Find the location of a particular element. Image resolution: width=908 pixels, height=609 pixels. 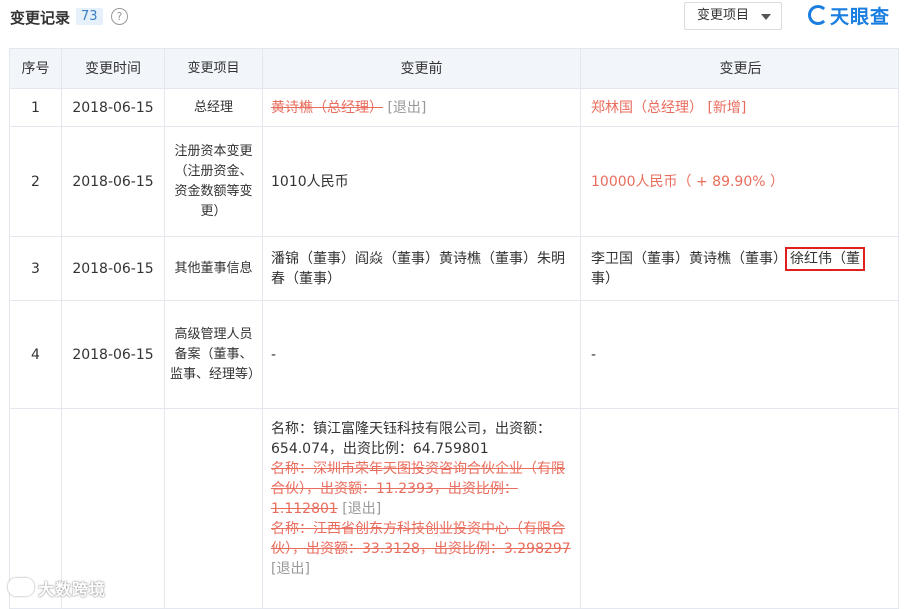

added-entry: 郑林国（总经理） is located at coordinates (647, 107).